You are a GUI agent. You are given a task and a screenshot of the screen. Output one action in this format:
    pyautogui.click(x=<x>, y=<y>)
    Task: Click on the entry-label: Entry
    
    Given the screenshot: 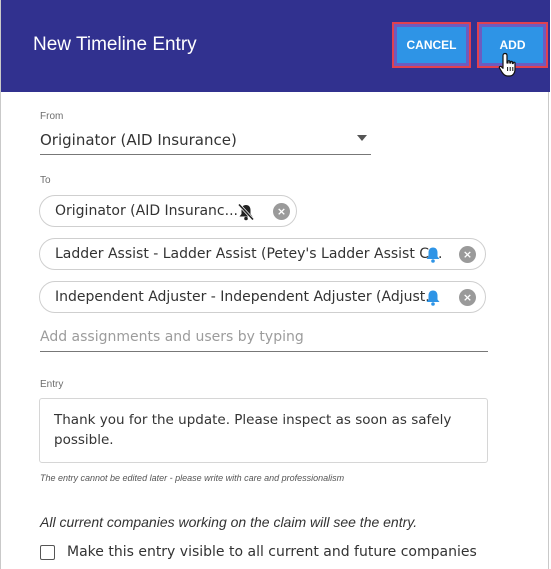 What is the action you would take?
    pyautogui.click(x=52, y=384)
    